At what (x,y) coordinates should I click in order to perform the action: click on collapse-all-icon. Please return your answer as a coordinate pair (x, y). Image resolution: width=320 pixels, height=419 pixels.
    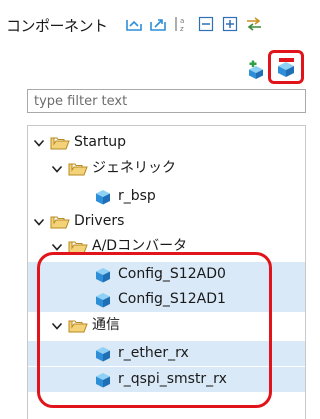
    Looking at the image, I should click on (206, 24).